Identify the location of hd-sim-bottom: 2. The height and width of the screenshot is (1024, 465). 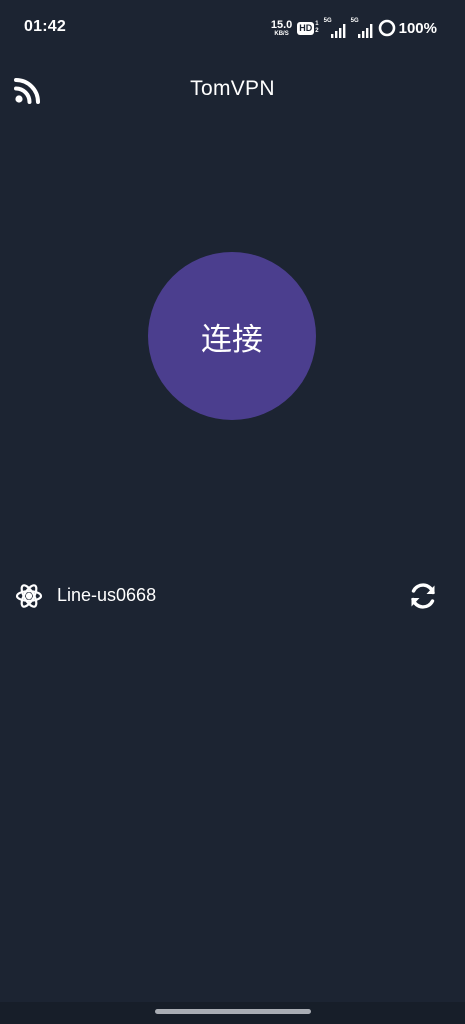
(317, 31).